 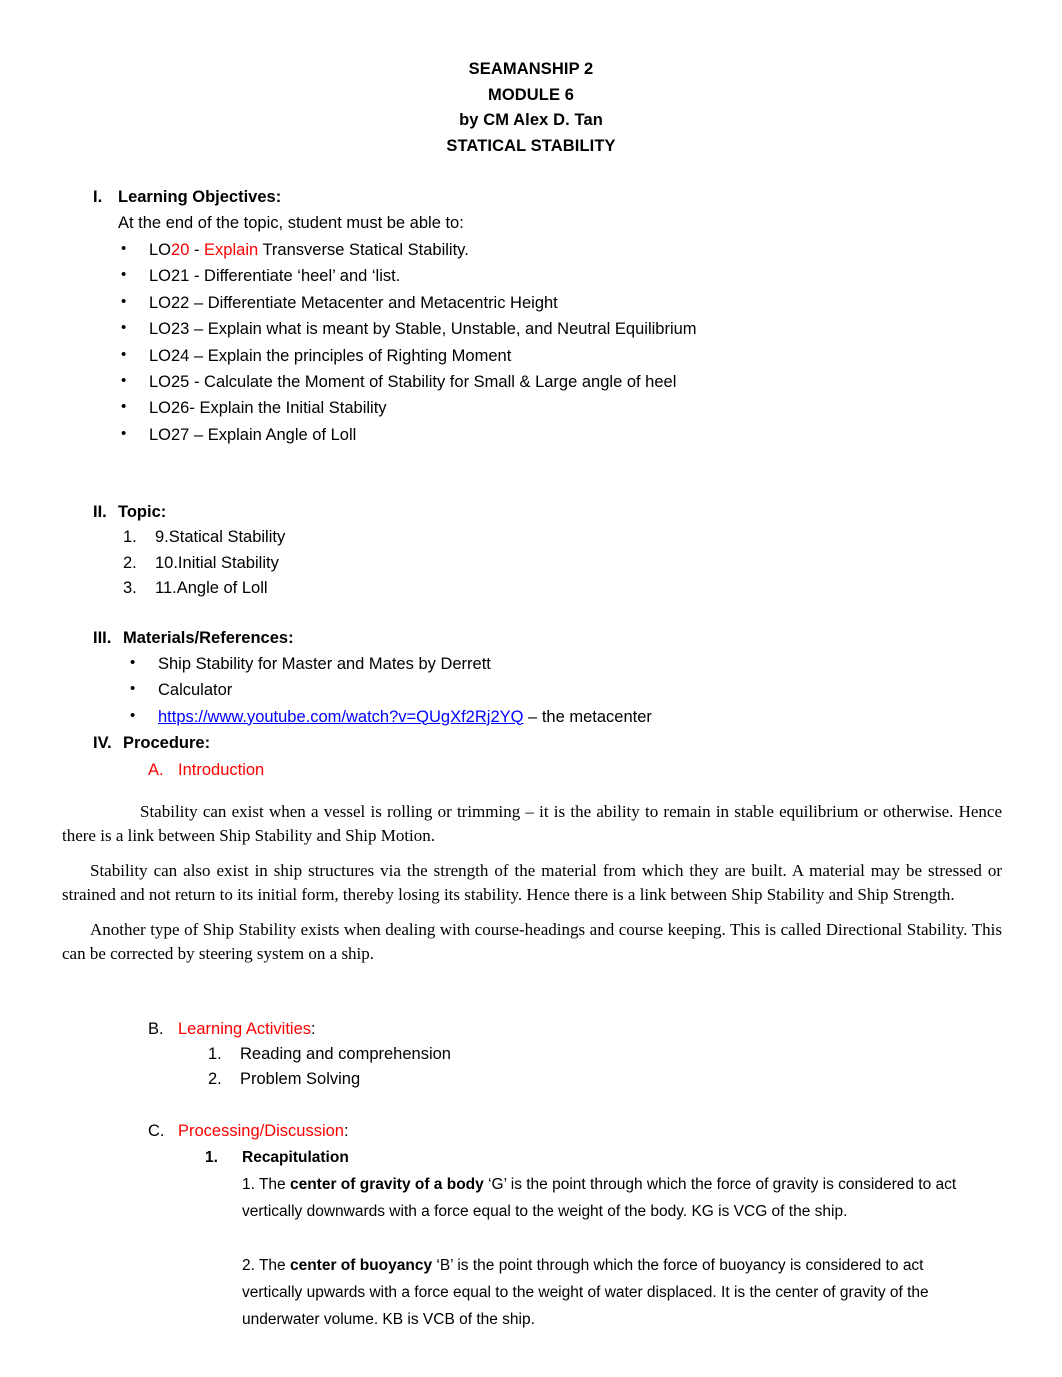 I want to click on subsection-c-letter: C., so click(x=156, y=1130).